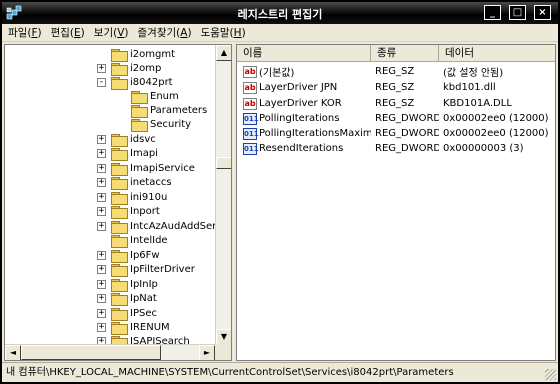 This screenshot has width=560, height=384. I want to click on list-header: 이름 종류 데이터, so click(396, 53).